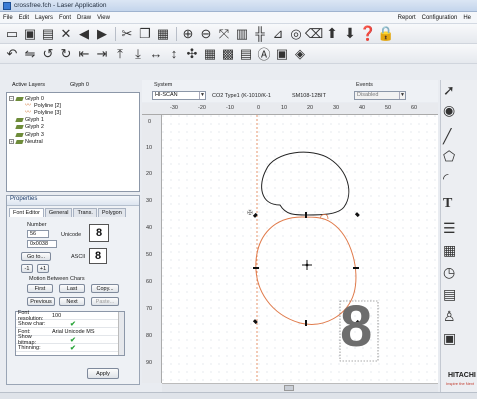 This screenshot has width=477, height=399. I want to click on text-tool-icon: T, so click(447, 204).